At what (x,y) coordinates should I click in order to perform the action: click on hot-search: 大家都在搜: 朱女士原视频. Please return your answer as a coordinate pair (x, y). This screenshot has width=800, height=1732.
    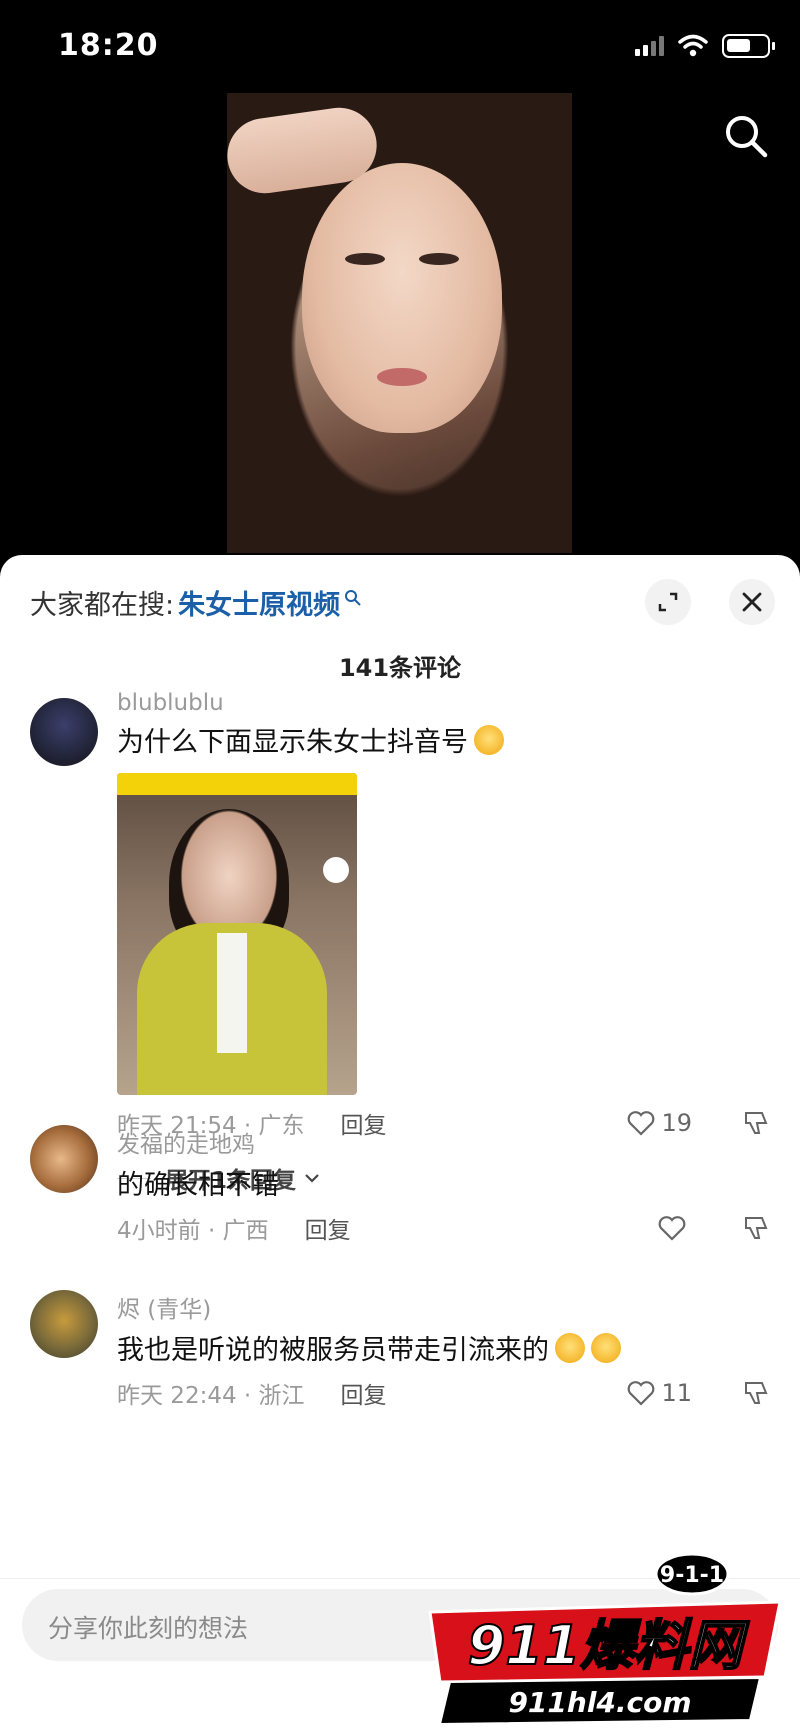
    Looking at the image, I should click on (196, 602).